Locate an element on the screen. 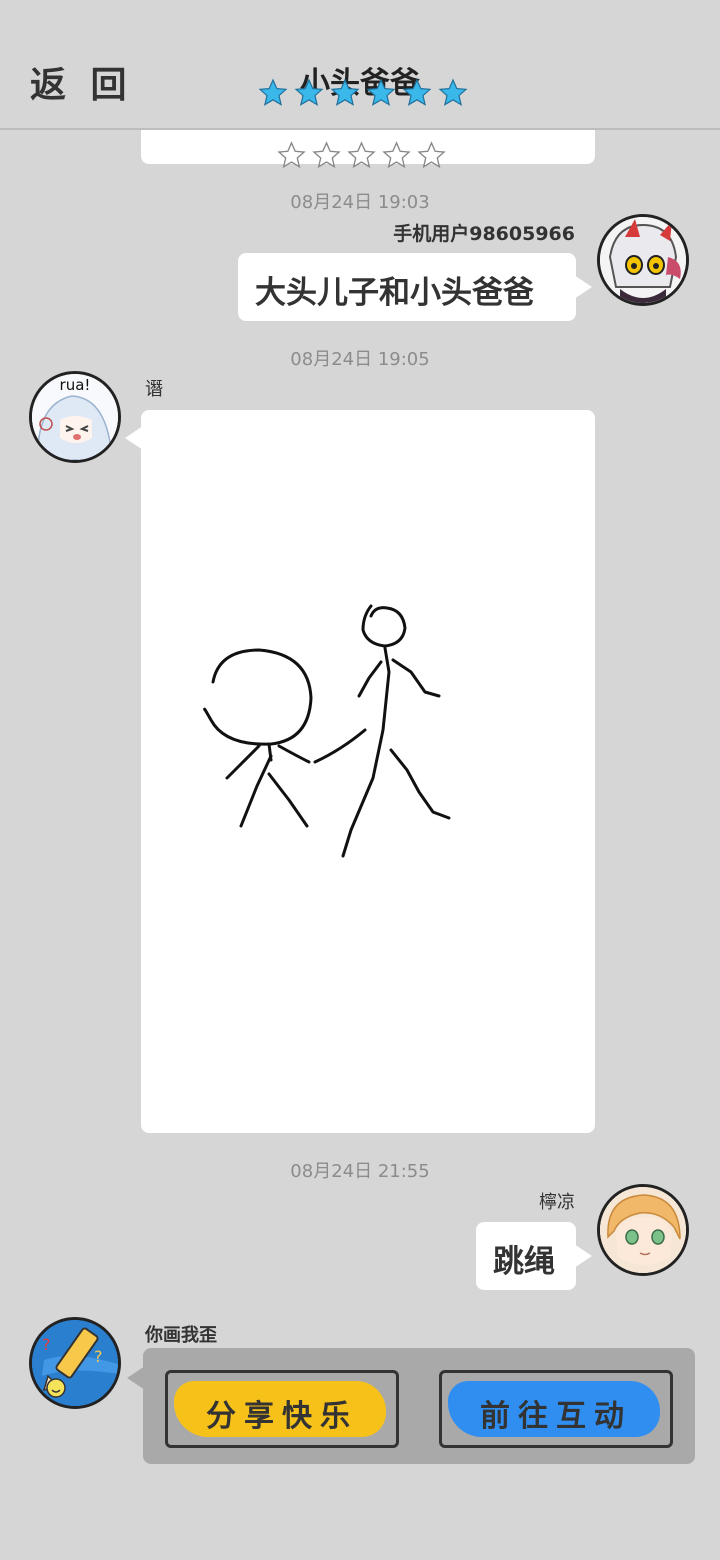 This screenshot has height=1560, width=720. message-time: 08月24日 21:55 is located at coordinates (360, 1171).